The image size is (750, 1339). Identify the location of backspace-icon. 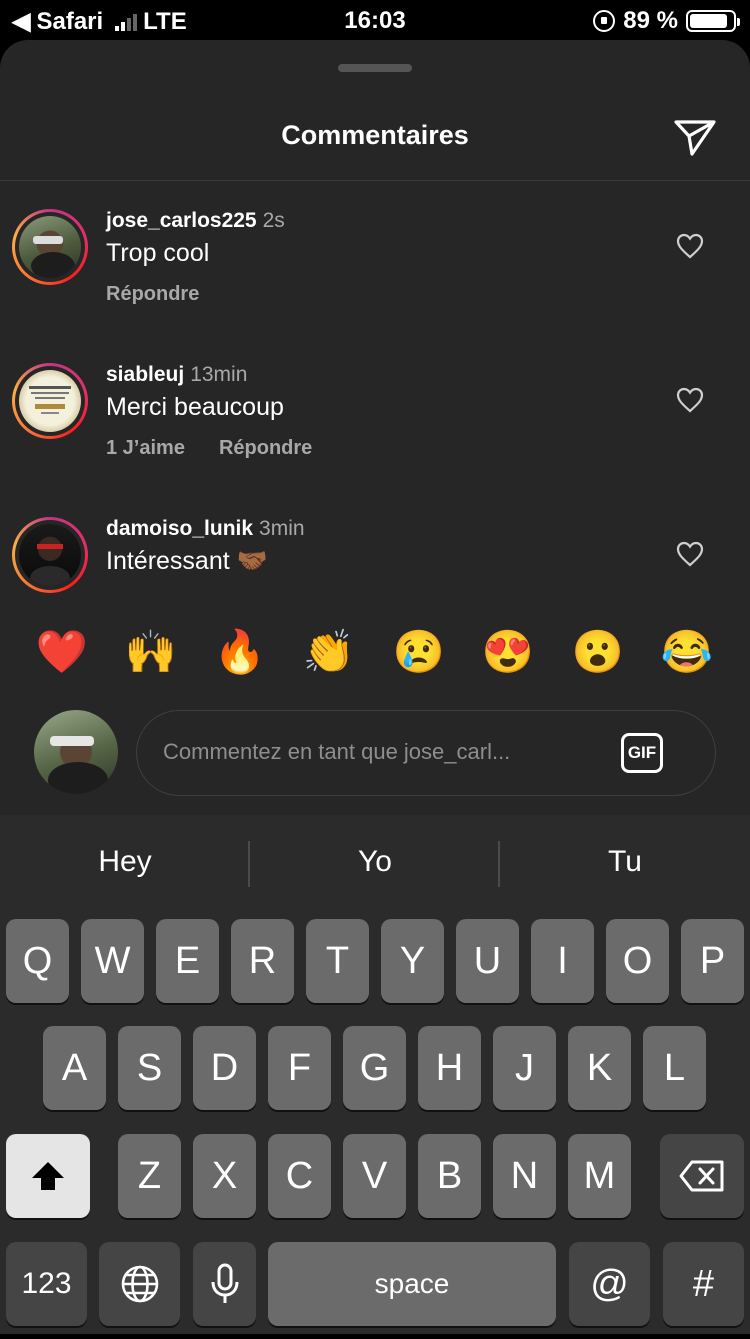
(701, 1176).